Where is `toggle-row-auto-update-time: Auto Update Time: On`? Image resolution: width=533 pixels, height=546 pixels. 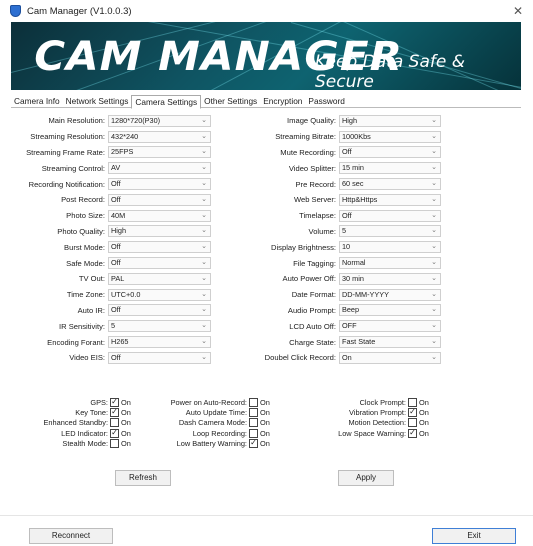
toggle-row-auto-update-time: Auto Update Time: On is located at coordinates (204, 412).